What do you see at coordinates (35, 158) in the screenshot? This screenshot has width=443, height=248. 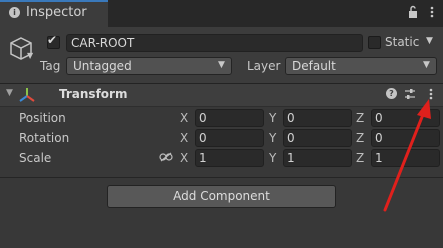 I see `scale-label: Scale` at bounding box center [35, 158].